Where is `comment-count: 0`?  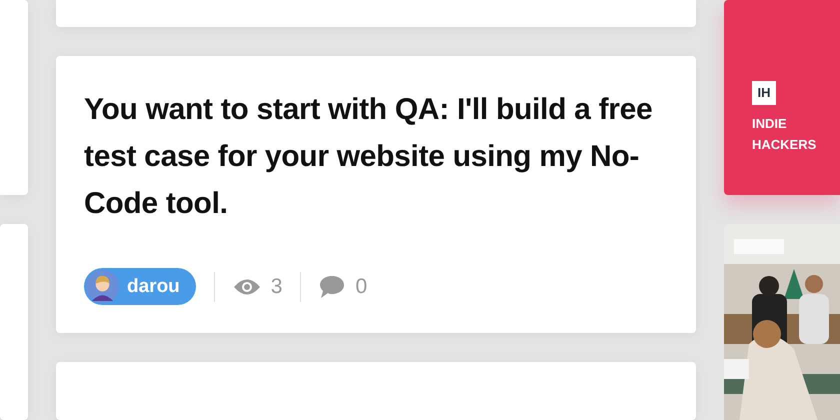 comment-count: 0 is located at coordinates (361, 286).